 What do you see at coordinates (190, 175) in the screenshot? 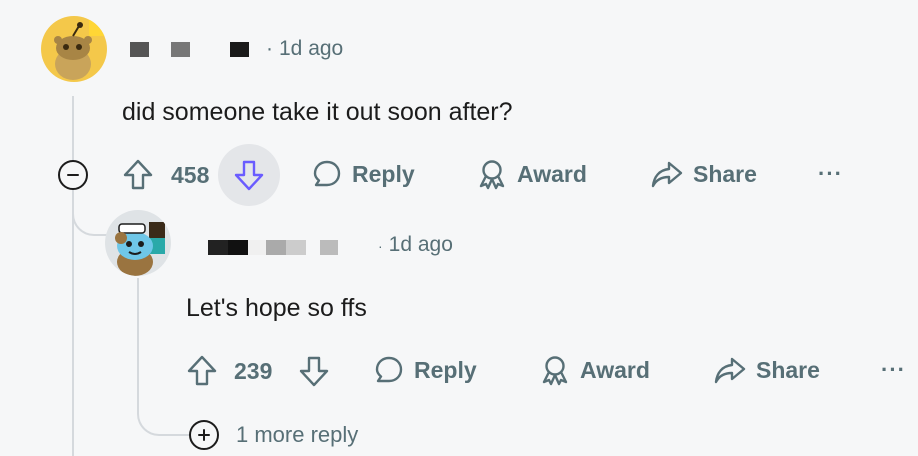
I see `comment-vote-count: 458` at bounding box center [190, 175].